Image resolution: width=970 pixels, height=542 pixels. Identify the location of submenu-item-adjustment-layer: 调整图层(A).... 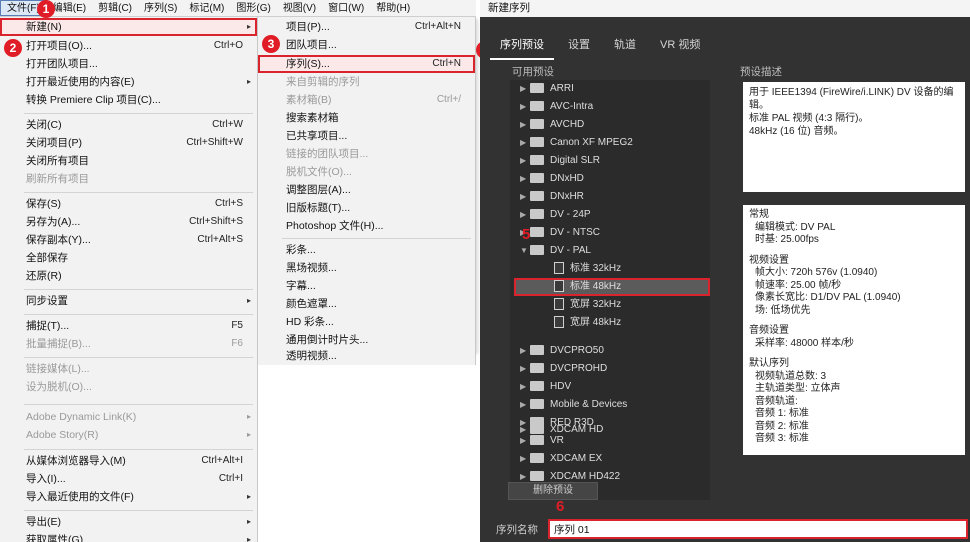
(366, 190).